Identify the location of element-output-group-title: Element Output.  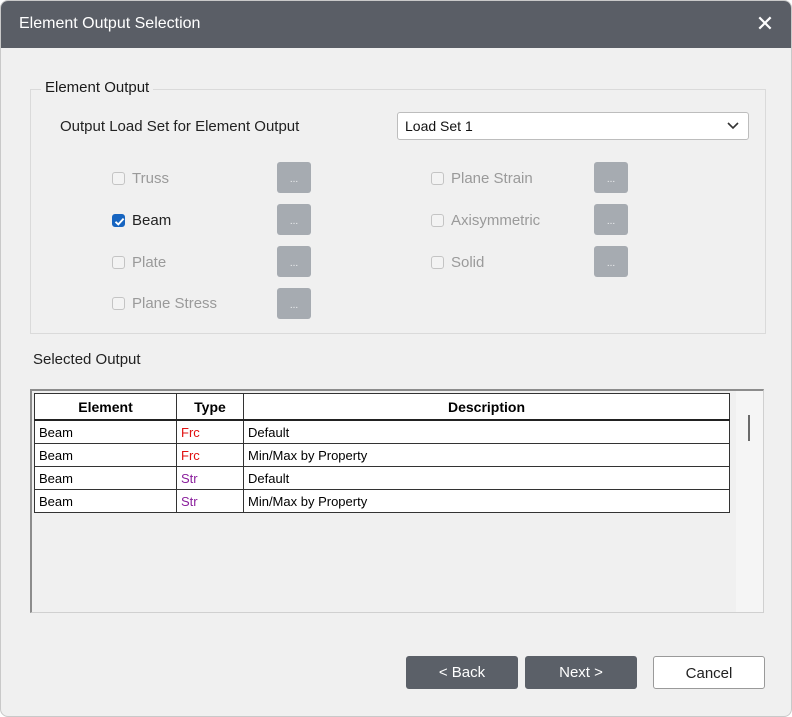
(97, 87).